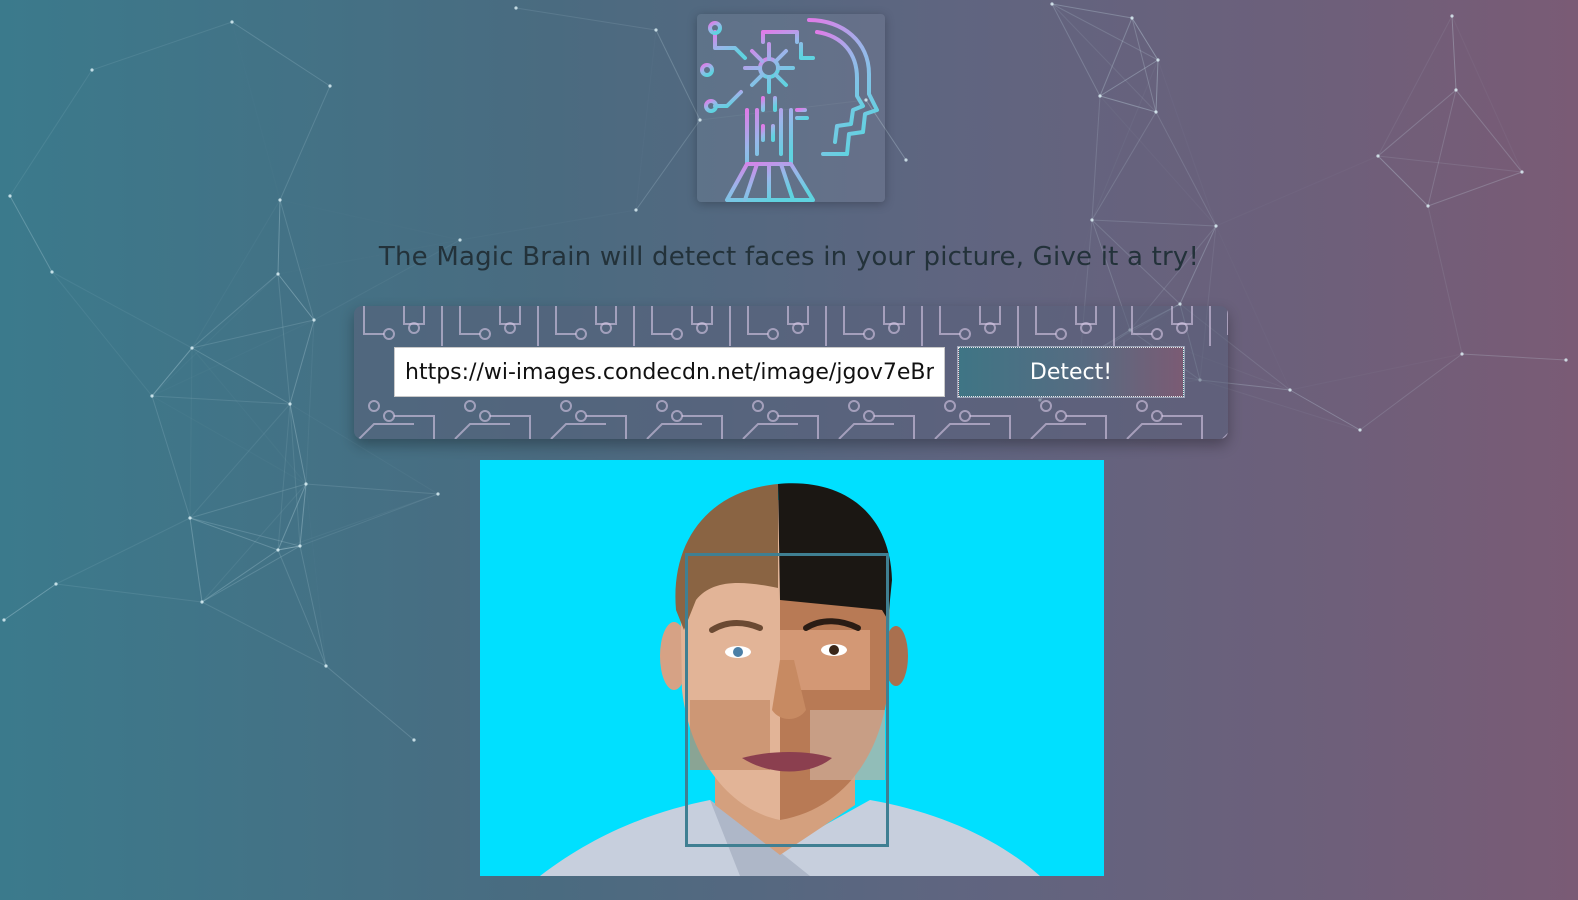 This screenshot has width=1578, height=900. Describe the element at coordinates (787, 700) in the screenshot. I see `face-bounding-box` at that location.